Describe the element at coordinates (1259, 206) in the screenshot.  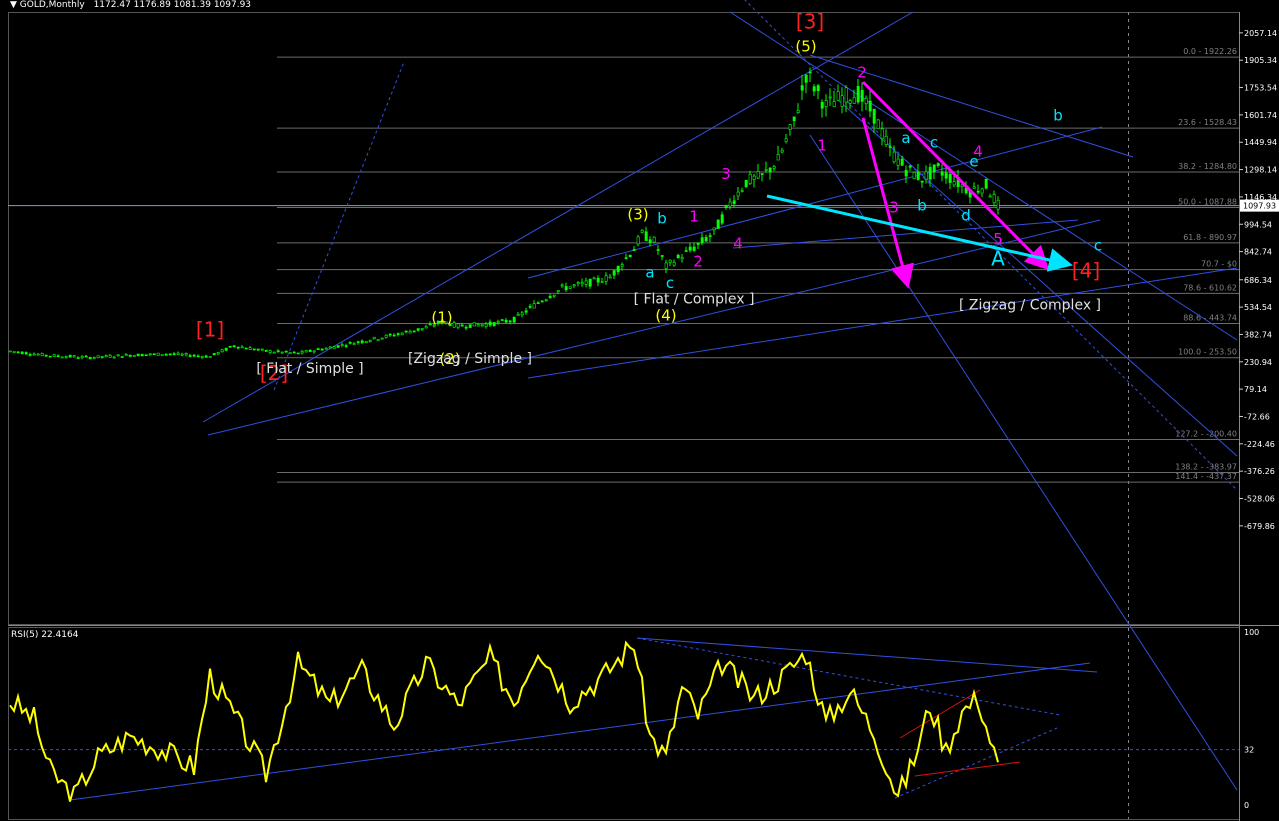
I see `current-price-label: 1097.93` at that location.